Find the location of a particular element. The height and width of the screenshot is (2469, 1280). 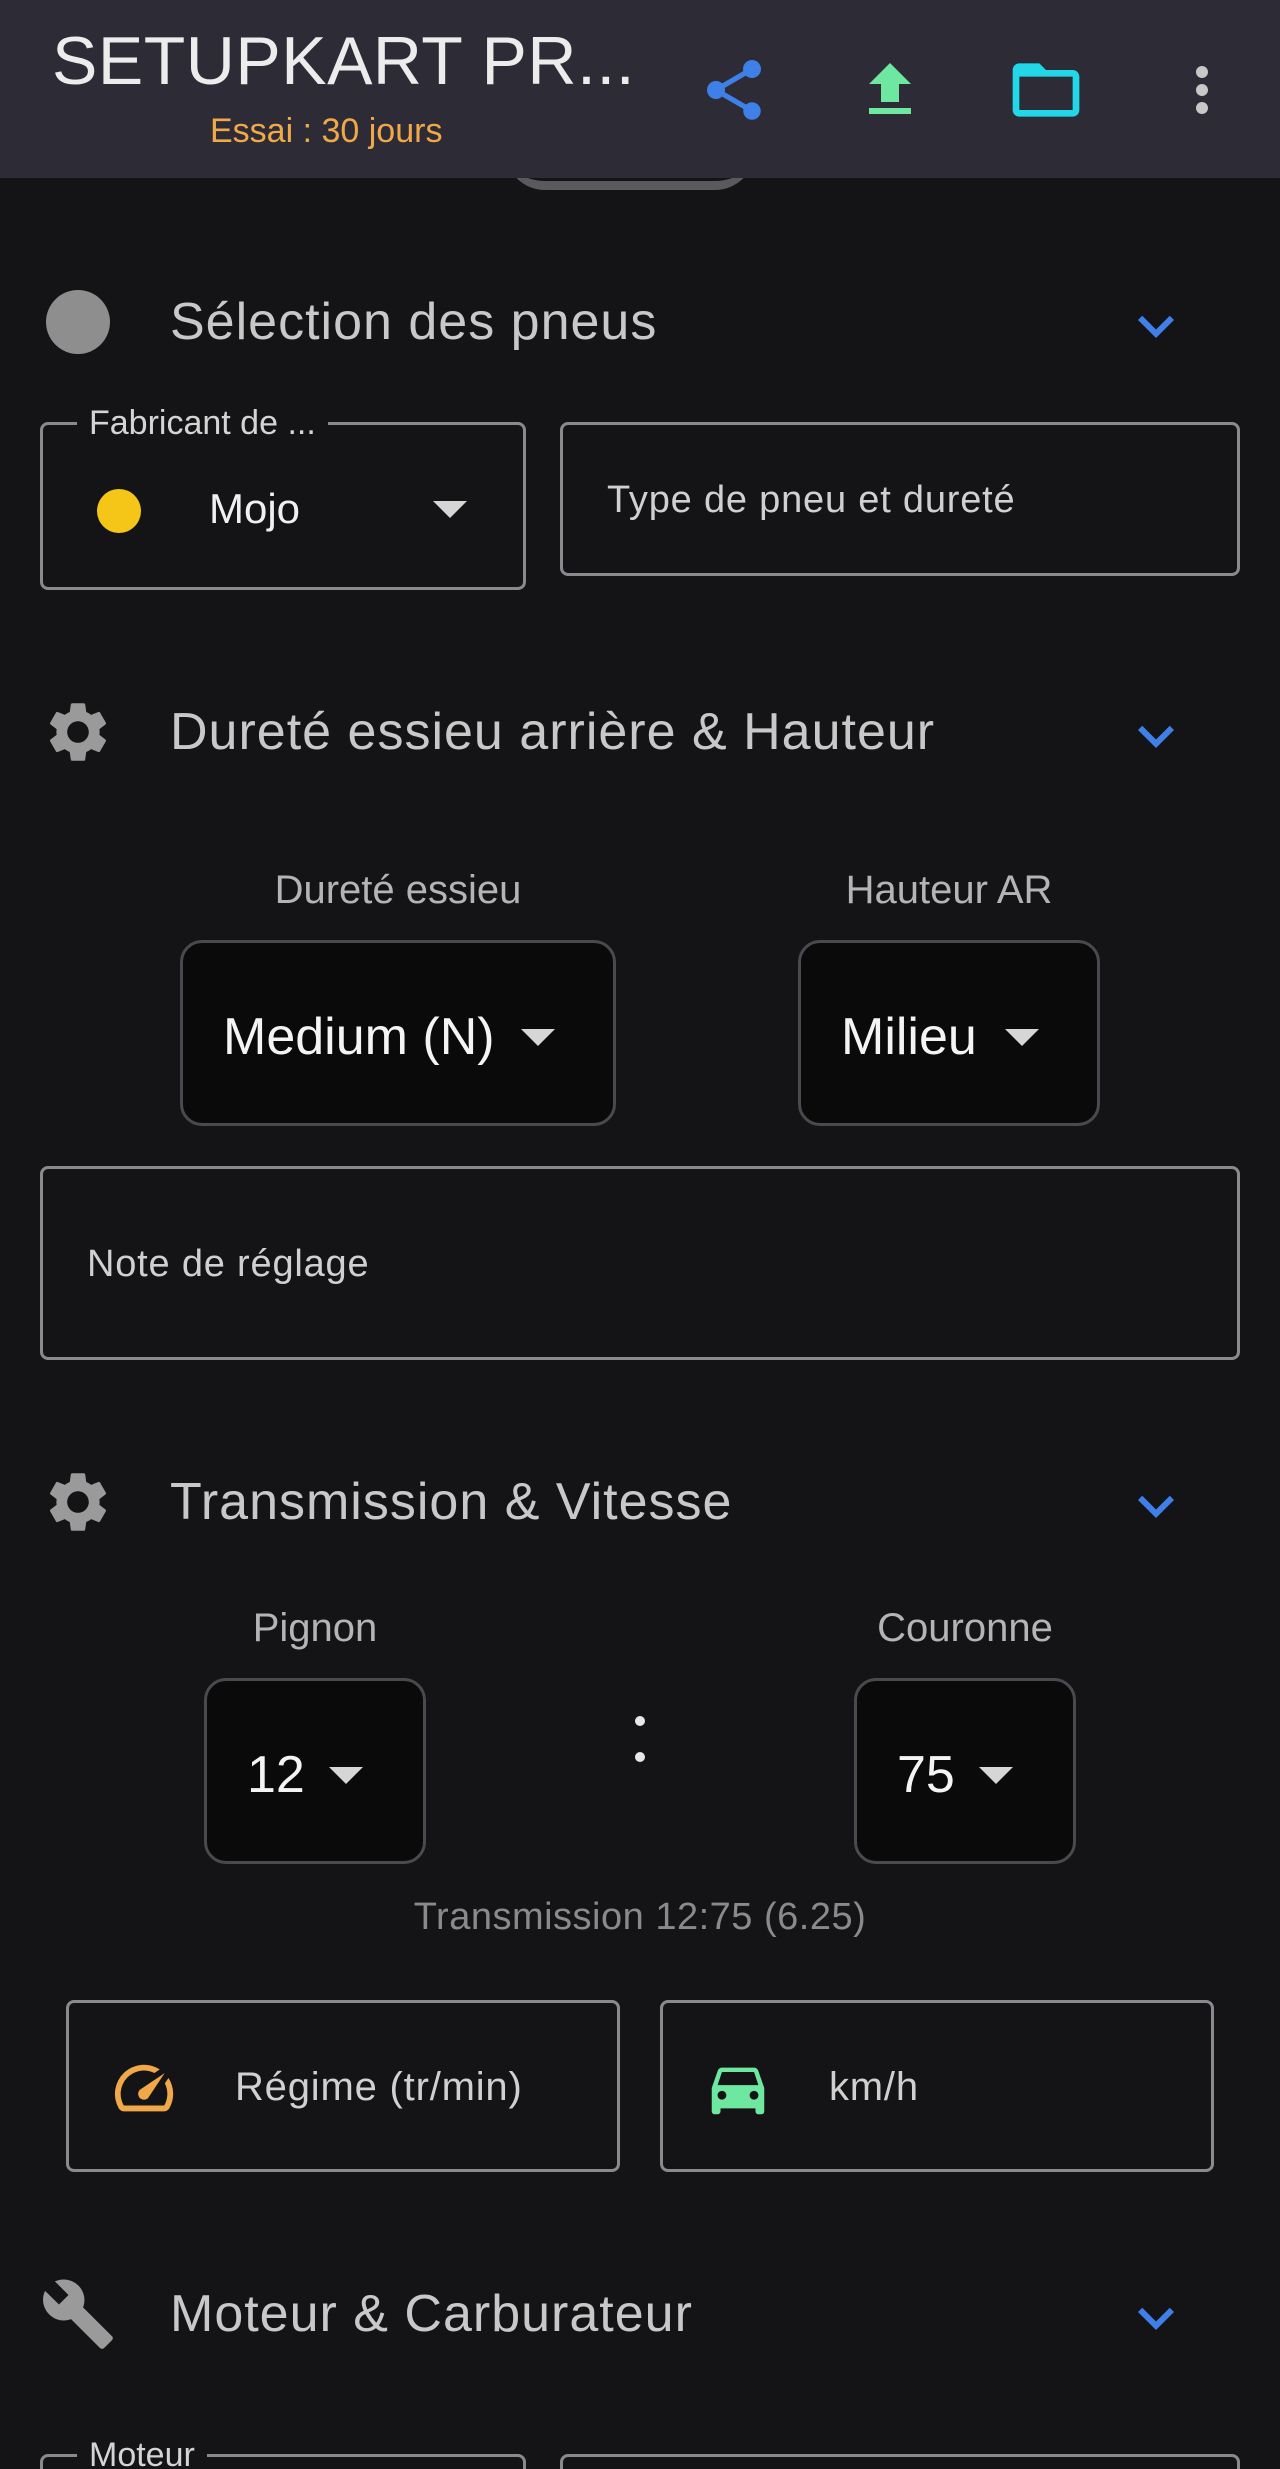

rpm-placeholder: Régime (tr/min) is located at coordinates (379, 2087).